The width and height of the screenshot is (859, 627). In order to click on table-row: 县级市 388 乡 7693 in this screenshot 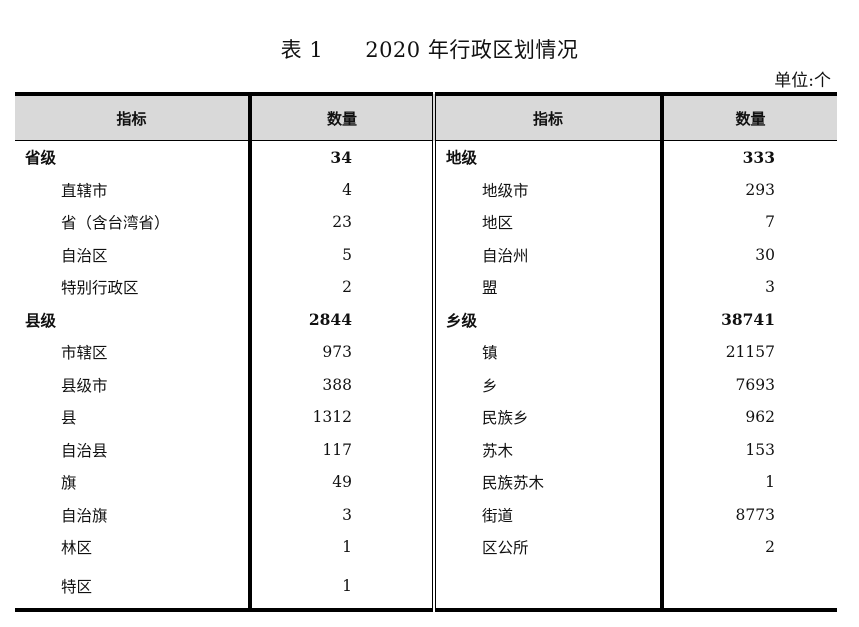, I will do `click(426, 384)`.